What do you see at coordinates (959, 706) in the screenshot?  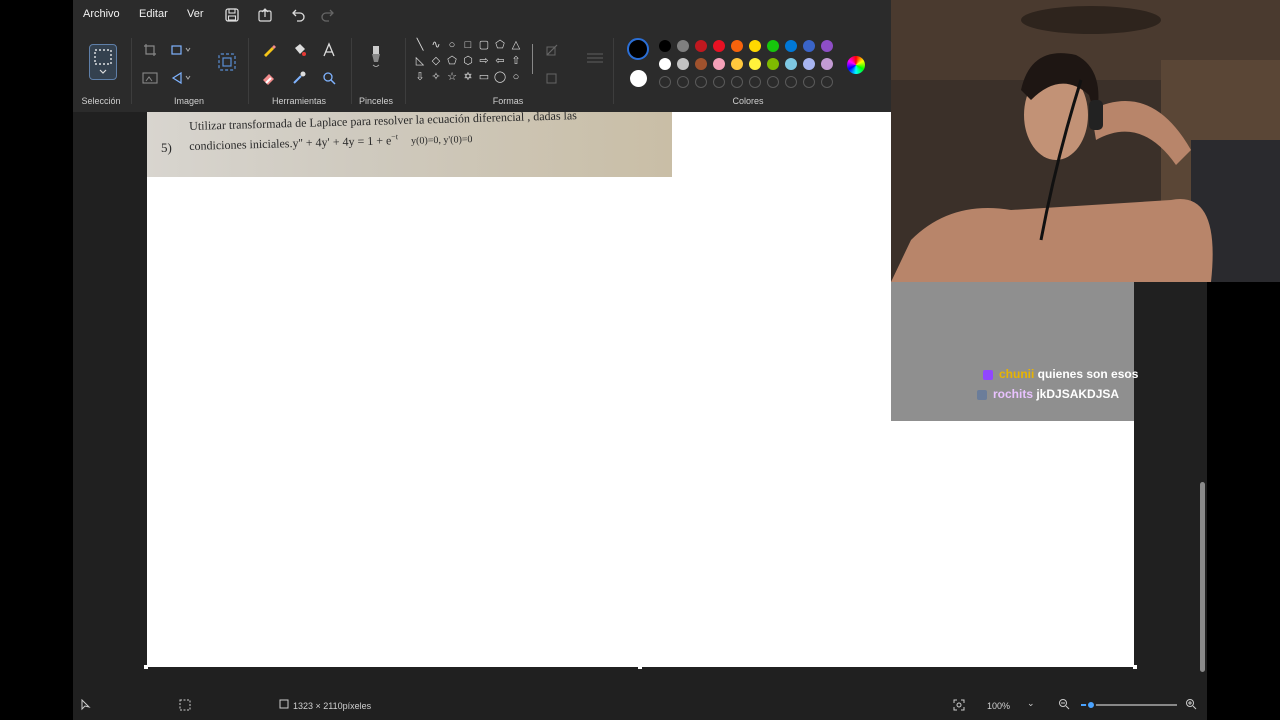 I see `fit-to-window-icon` at bounding box center [959, 706].